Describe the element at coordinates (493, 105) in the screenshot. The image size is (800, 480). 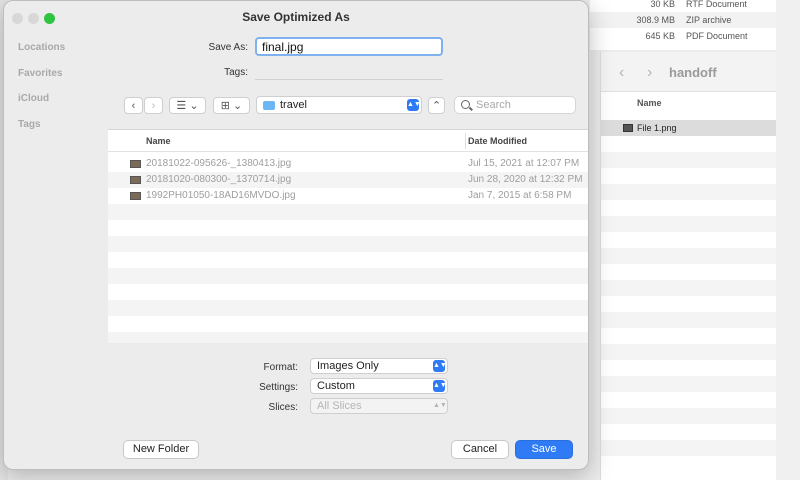
I see `search-placeholder: Search` at that location.